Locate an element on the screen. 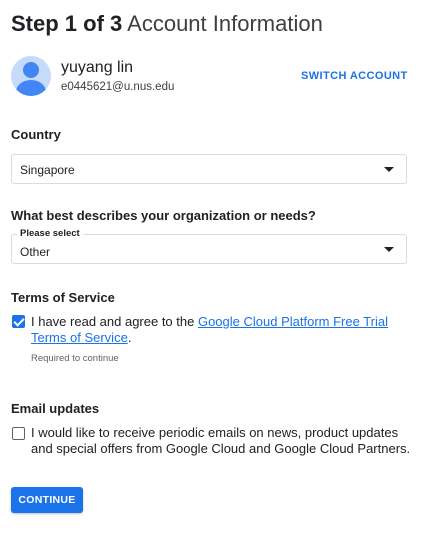  organization-floating-label: Please select is located at coordinates (50, 234).